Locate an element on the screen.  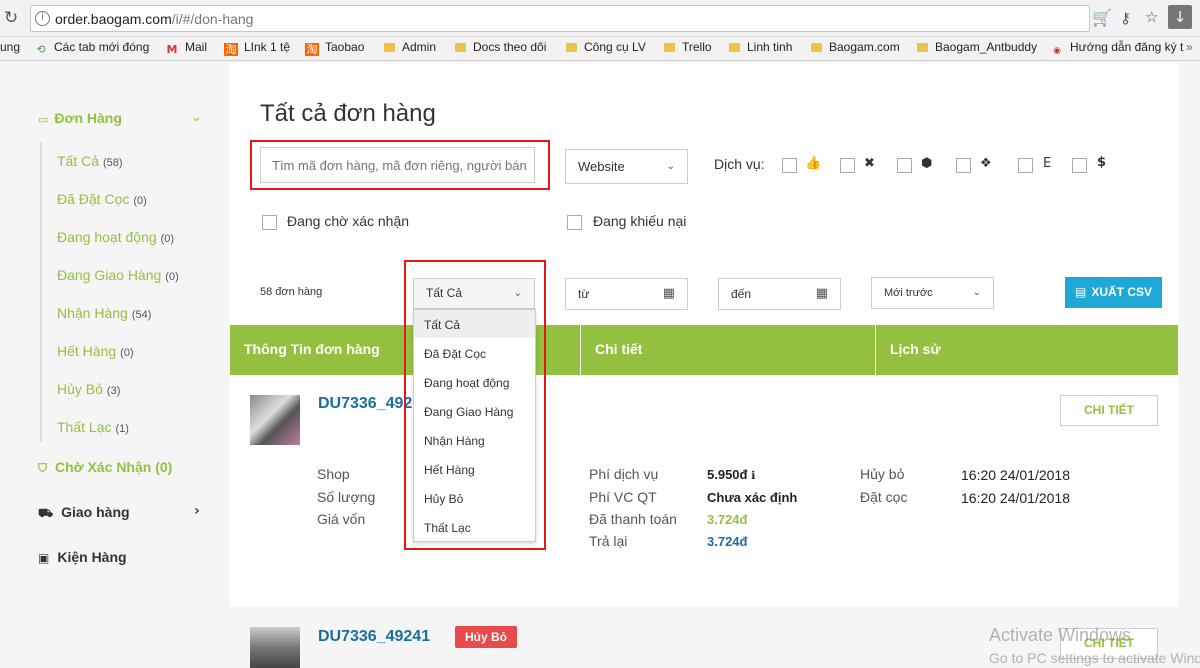
sidebar-orders-header: ▭ Đơn Hàng is located at coordinates (80, 118).